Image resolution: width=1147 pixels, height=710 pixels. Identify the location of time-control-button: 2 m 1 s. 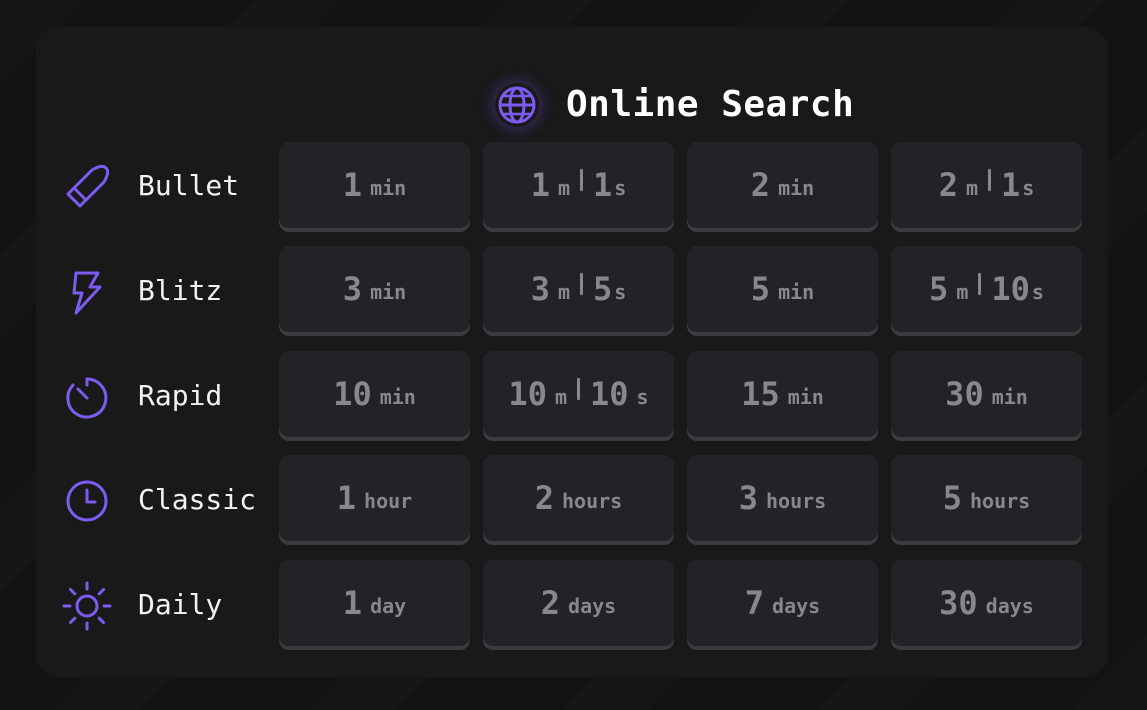
(986, 185).